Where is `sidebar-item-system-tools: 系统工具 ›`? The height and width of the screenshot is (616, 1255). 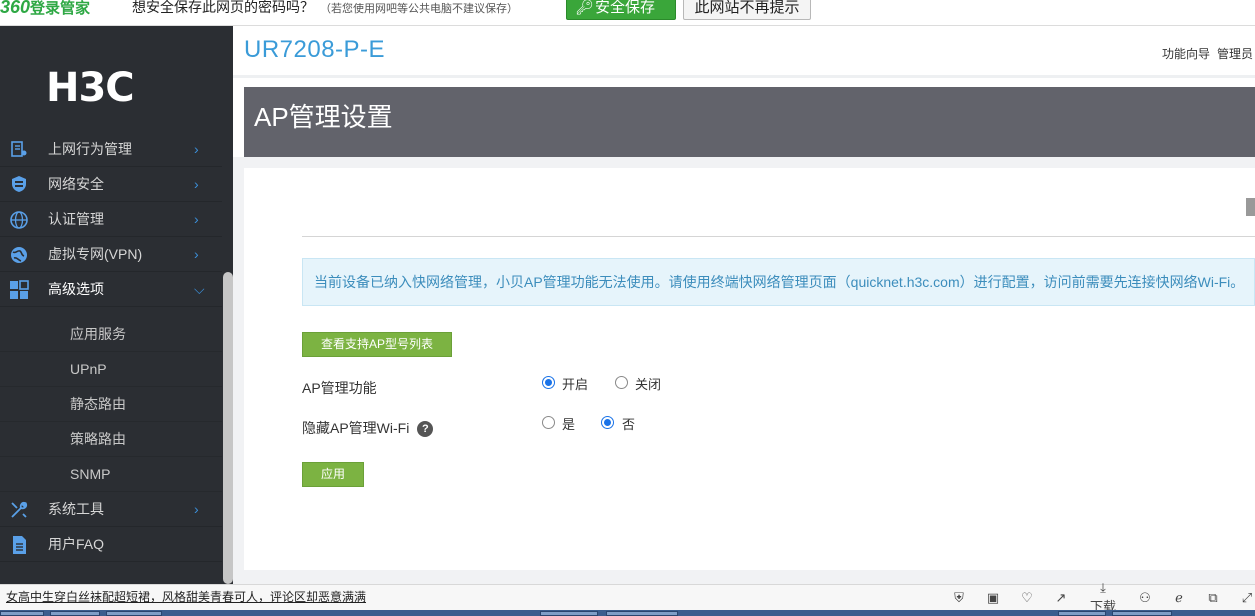 sidebar-item-system-tools: 系统工具 › is located at coordinates (111, 509).